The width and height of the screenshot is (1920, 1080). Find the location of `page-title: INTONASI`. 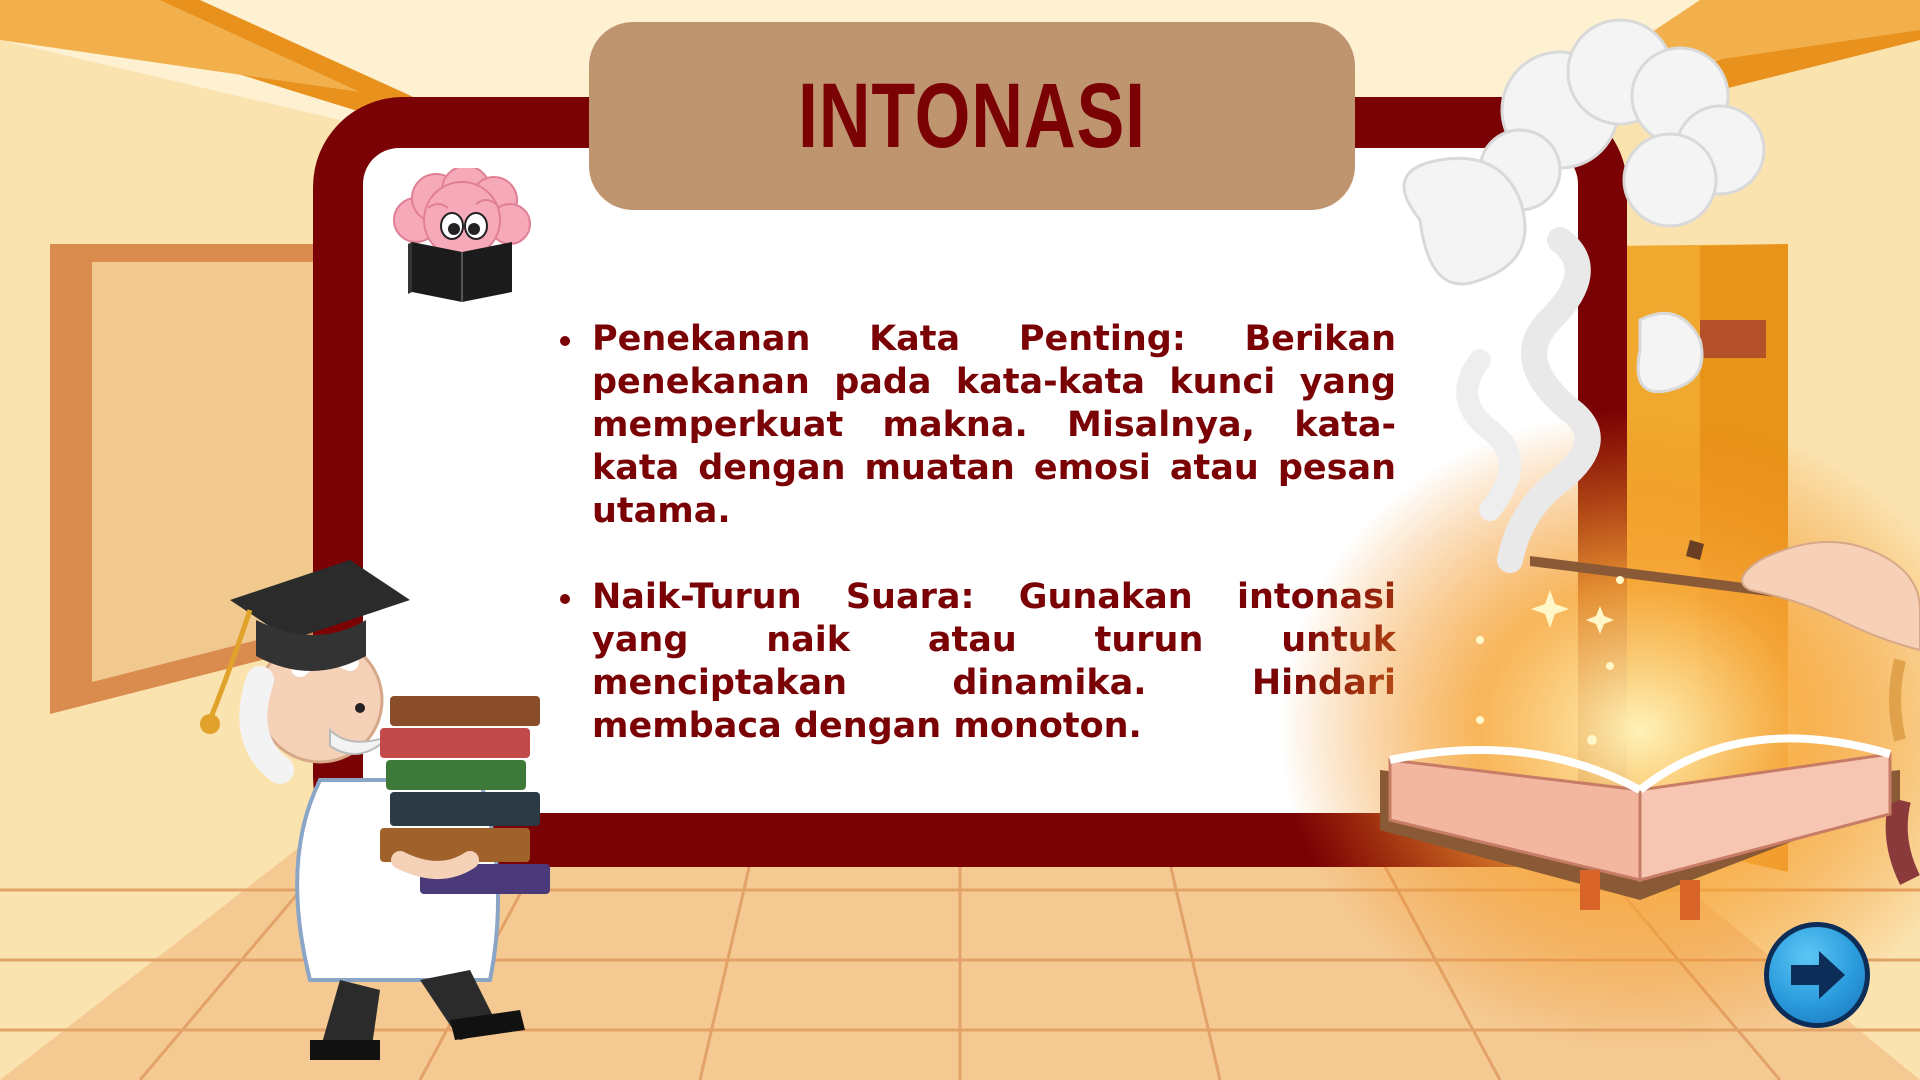

page-title: INTONASI is located at coordinates (972, 116).